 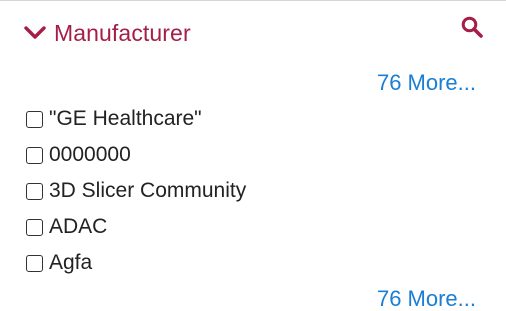 What do you see at coordinates (136, 227) in the screenshot?
I see `list-item: ADAC` at bounding box center [136, 227].